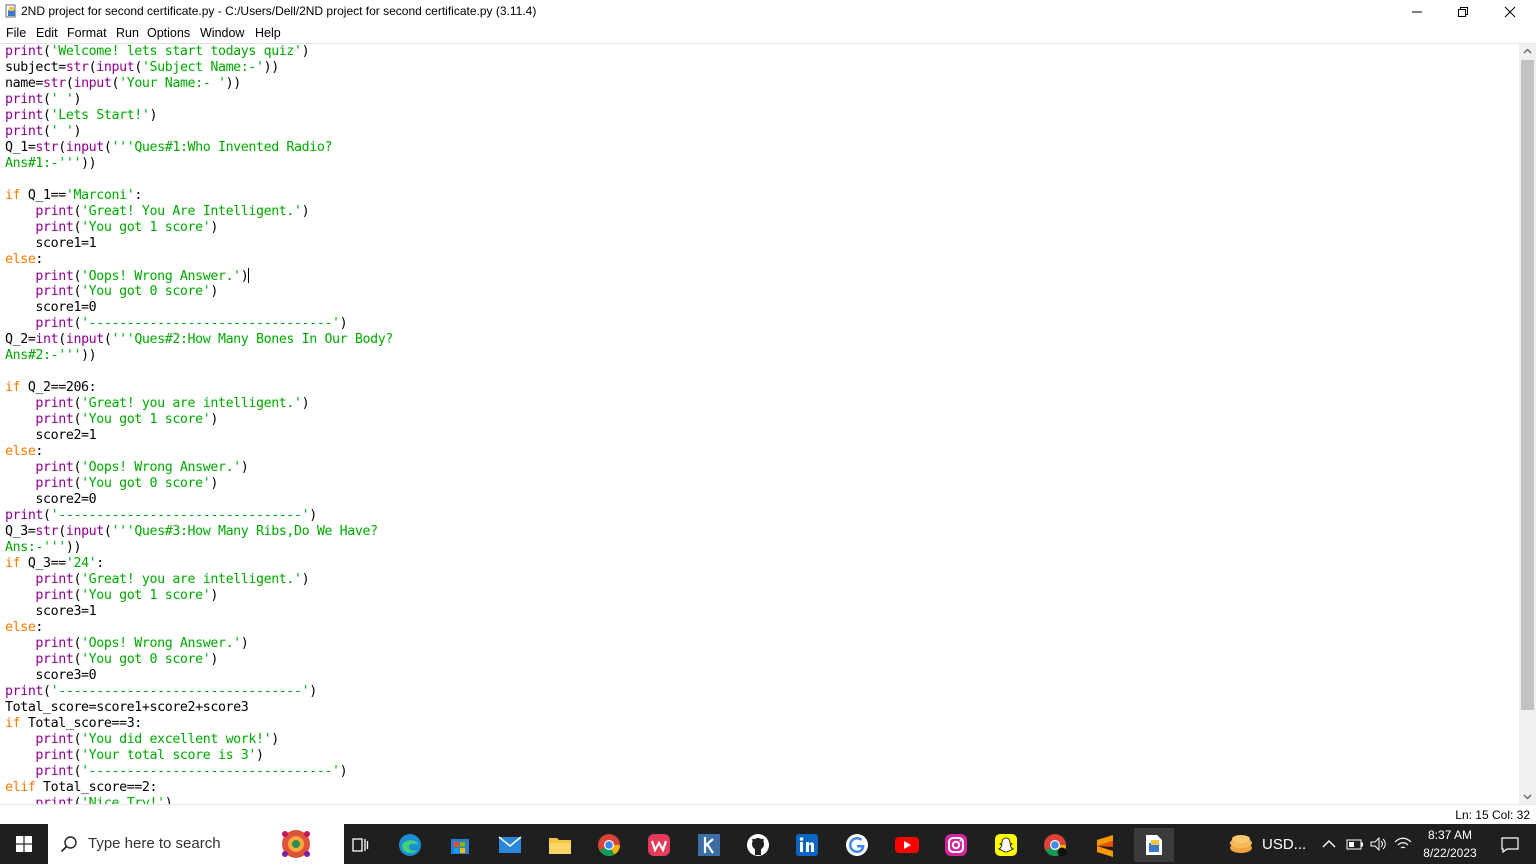 This screenshot has height=864, width=1536. What do you see at coordinates (1154, 845) in the screenshot?
I see `idle-editor-icon` at bounding box center [1154, 845].